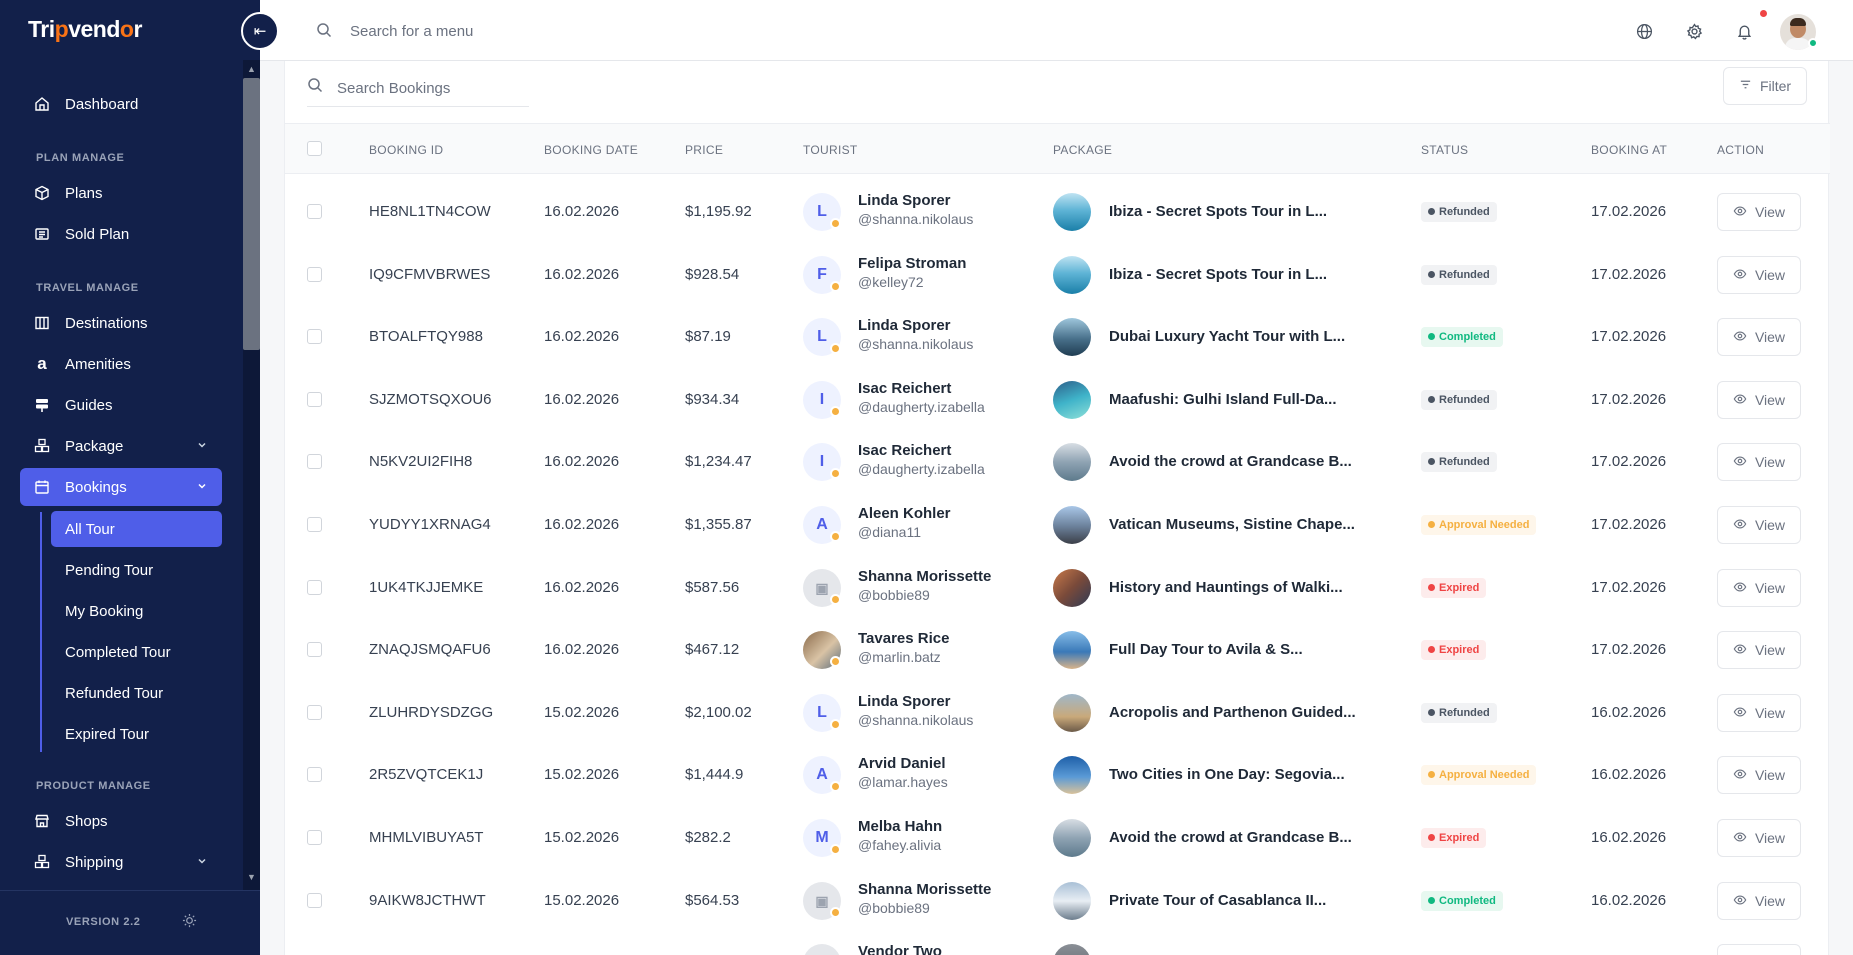  I want to click on column-header-price: PRICE, so click(704, 150).